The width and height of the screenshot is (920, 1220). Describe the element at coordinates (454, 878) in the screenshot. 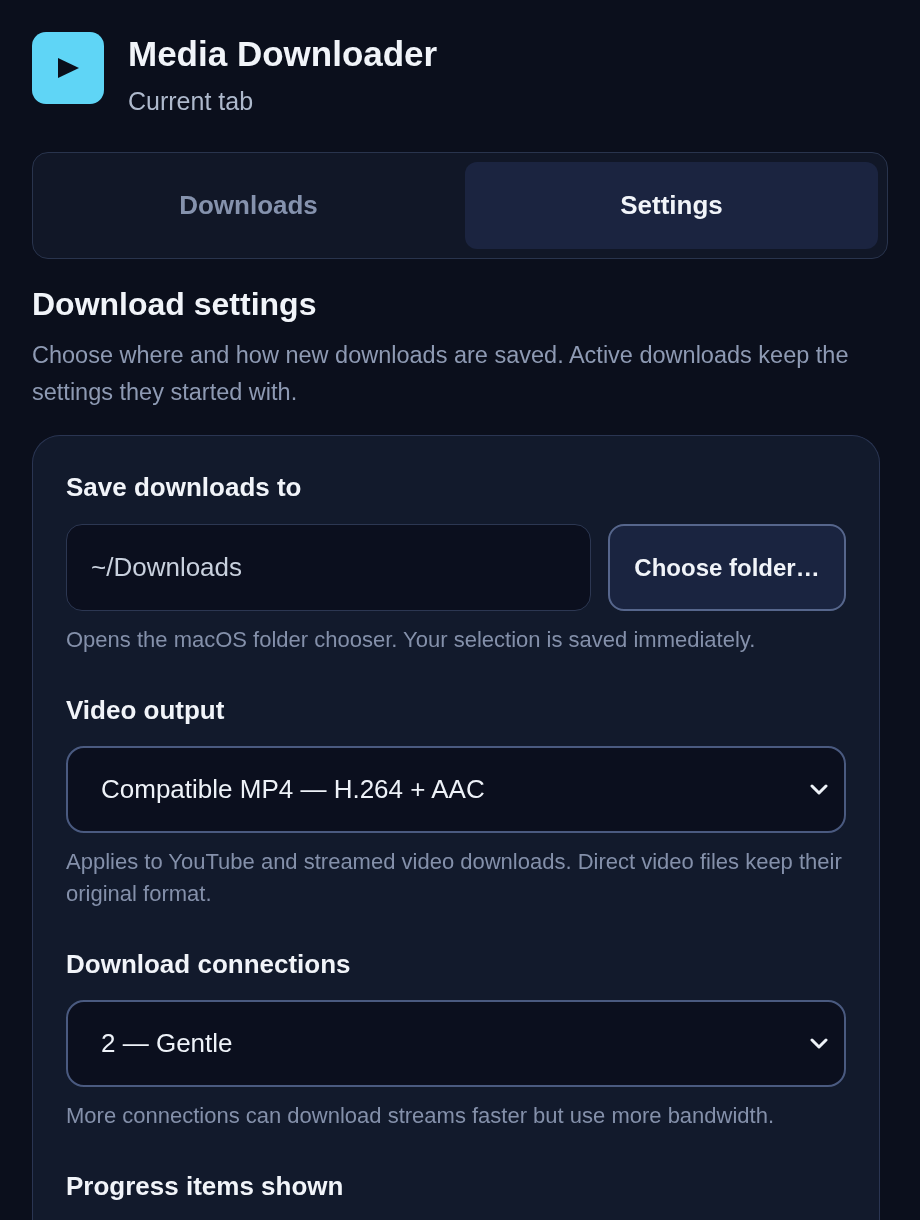

I see `field-hint: Applies to YouTube and streamed video downloads. Direct video files keep their original format.` at that location.